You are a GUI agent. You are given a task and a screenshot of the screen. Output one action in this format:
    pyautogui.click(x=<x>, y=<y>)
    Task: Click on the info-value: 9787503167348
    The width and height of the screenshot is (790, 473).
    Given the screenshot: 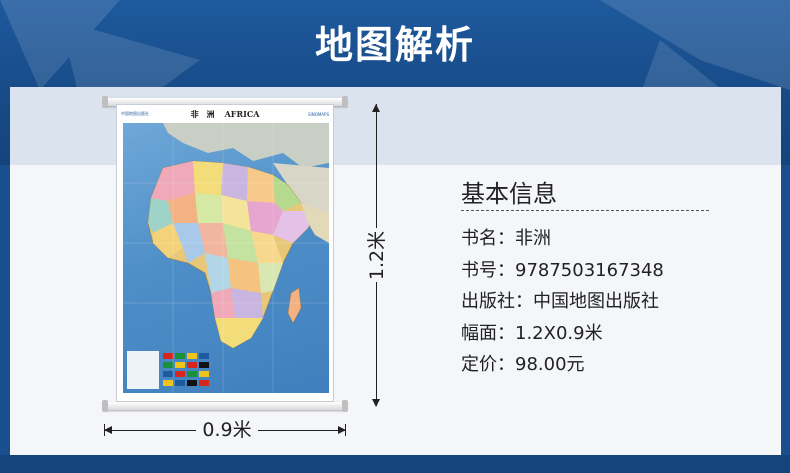 What is the action you would take?
    pyautogui.click(x=589, y=270)
    